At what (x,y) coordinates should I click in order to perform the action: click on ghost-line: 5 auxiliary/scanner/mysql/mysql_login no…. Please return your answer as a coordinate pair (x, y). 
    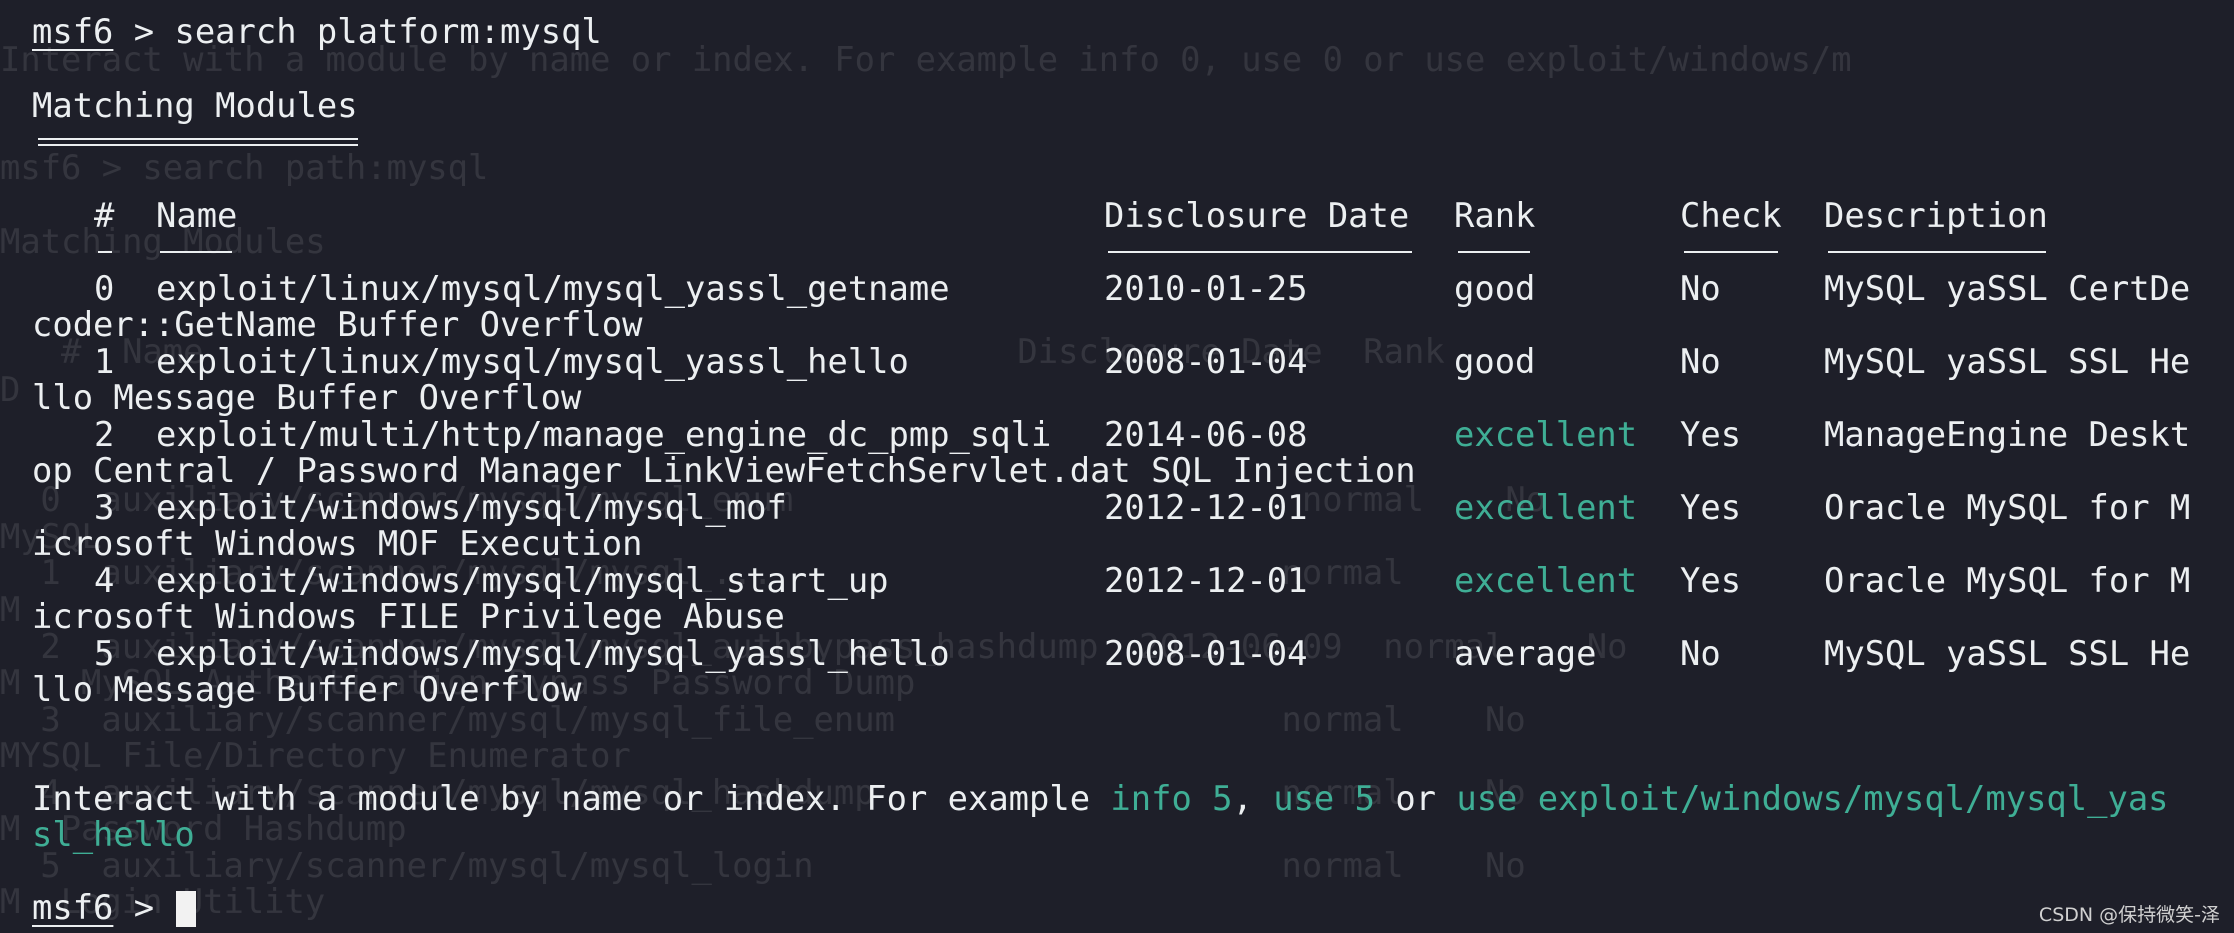
    Looking at the image, I should click on (773, 865).